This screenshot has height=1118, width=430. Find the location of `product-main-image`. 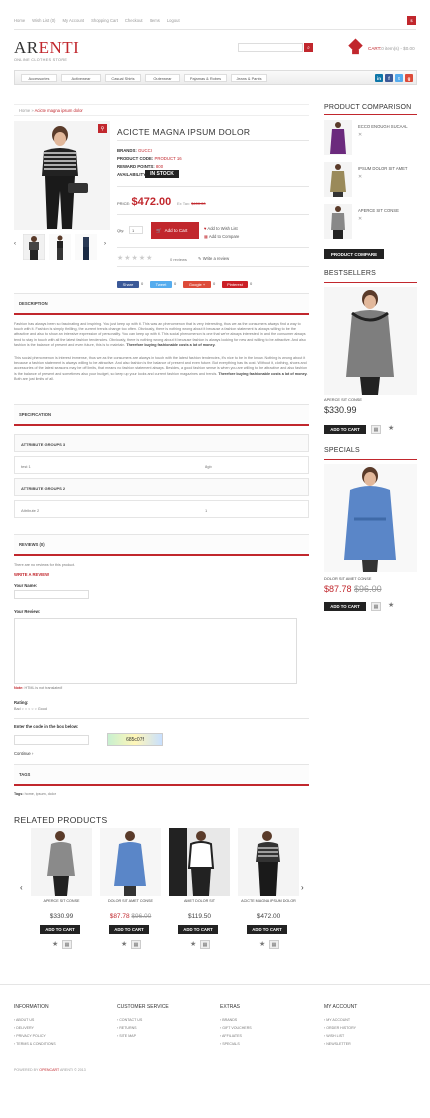

product-main-image is located at coordinates (62, 175).